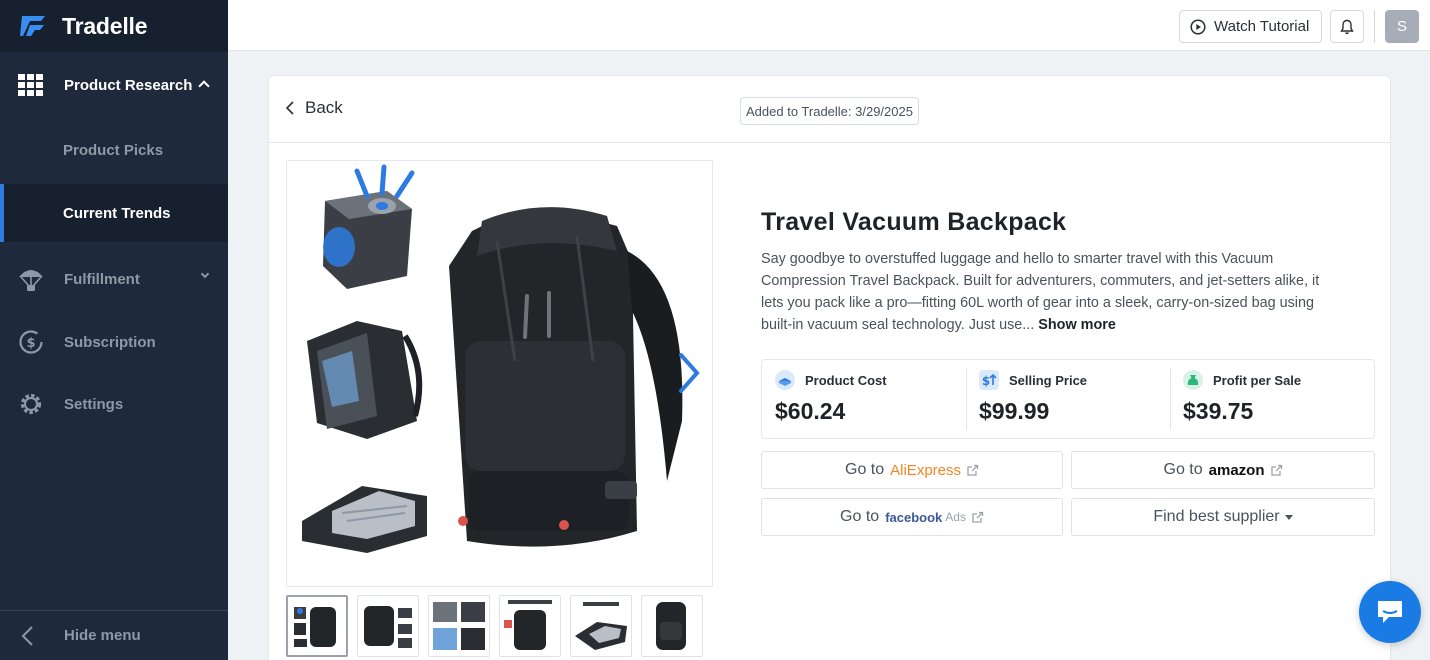  I want to click on amazon-logo: amazon, so click(1236, 470).